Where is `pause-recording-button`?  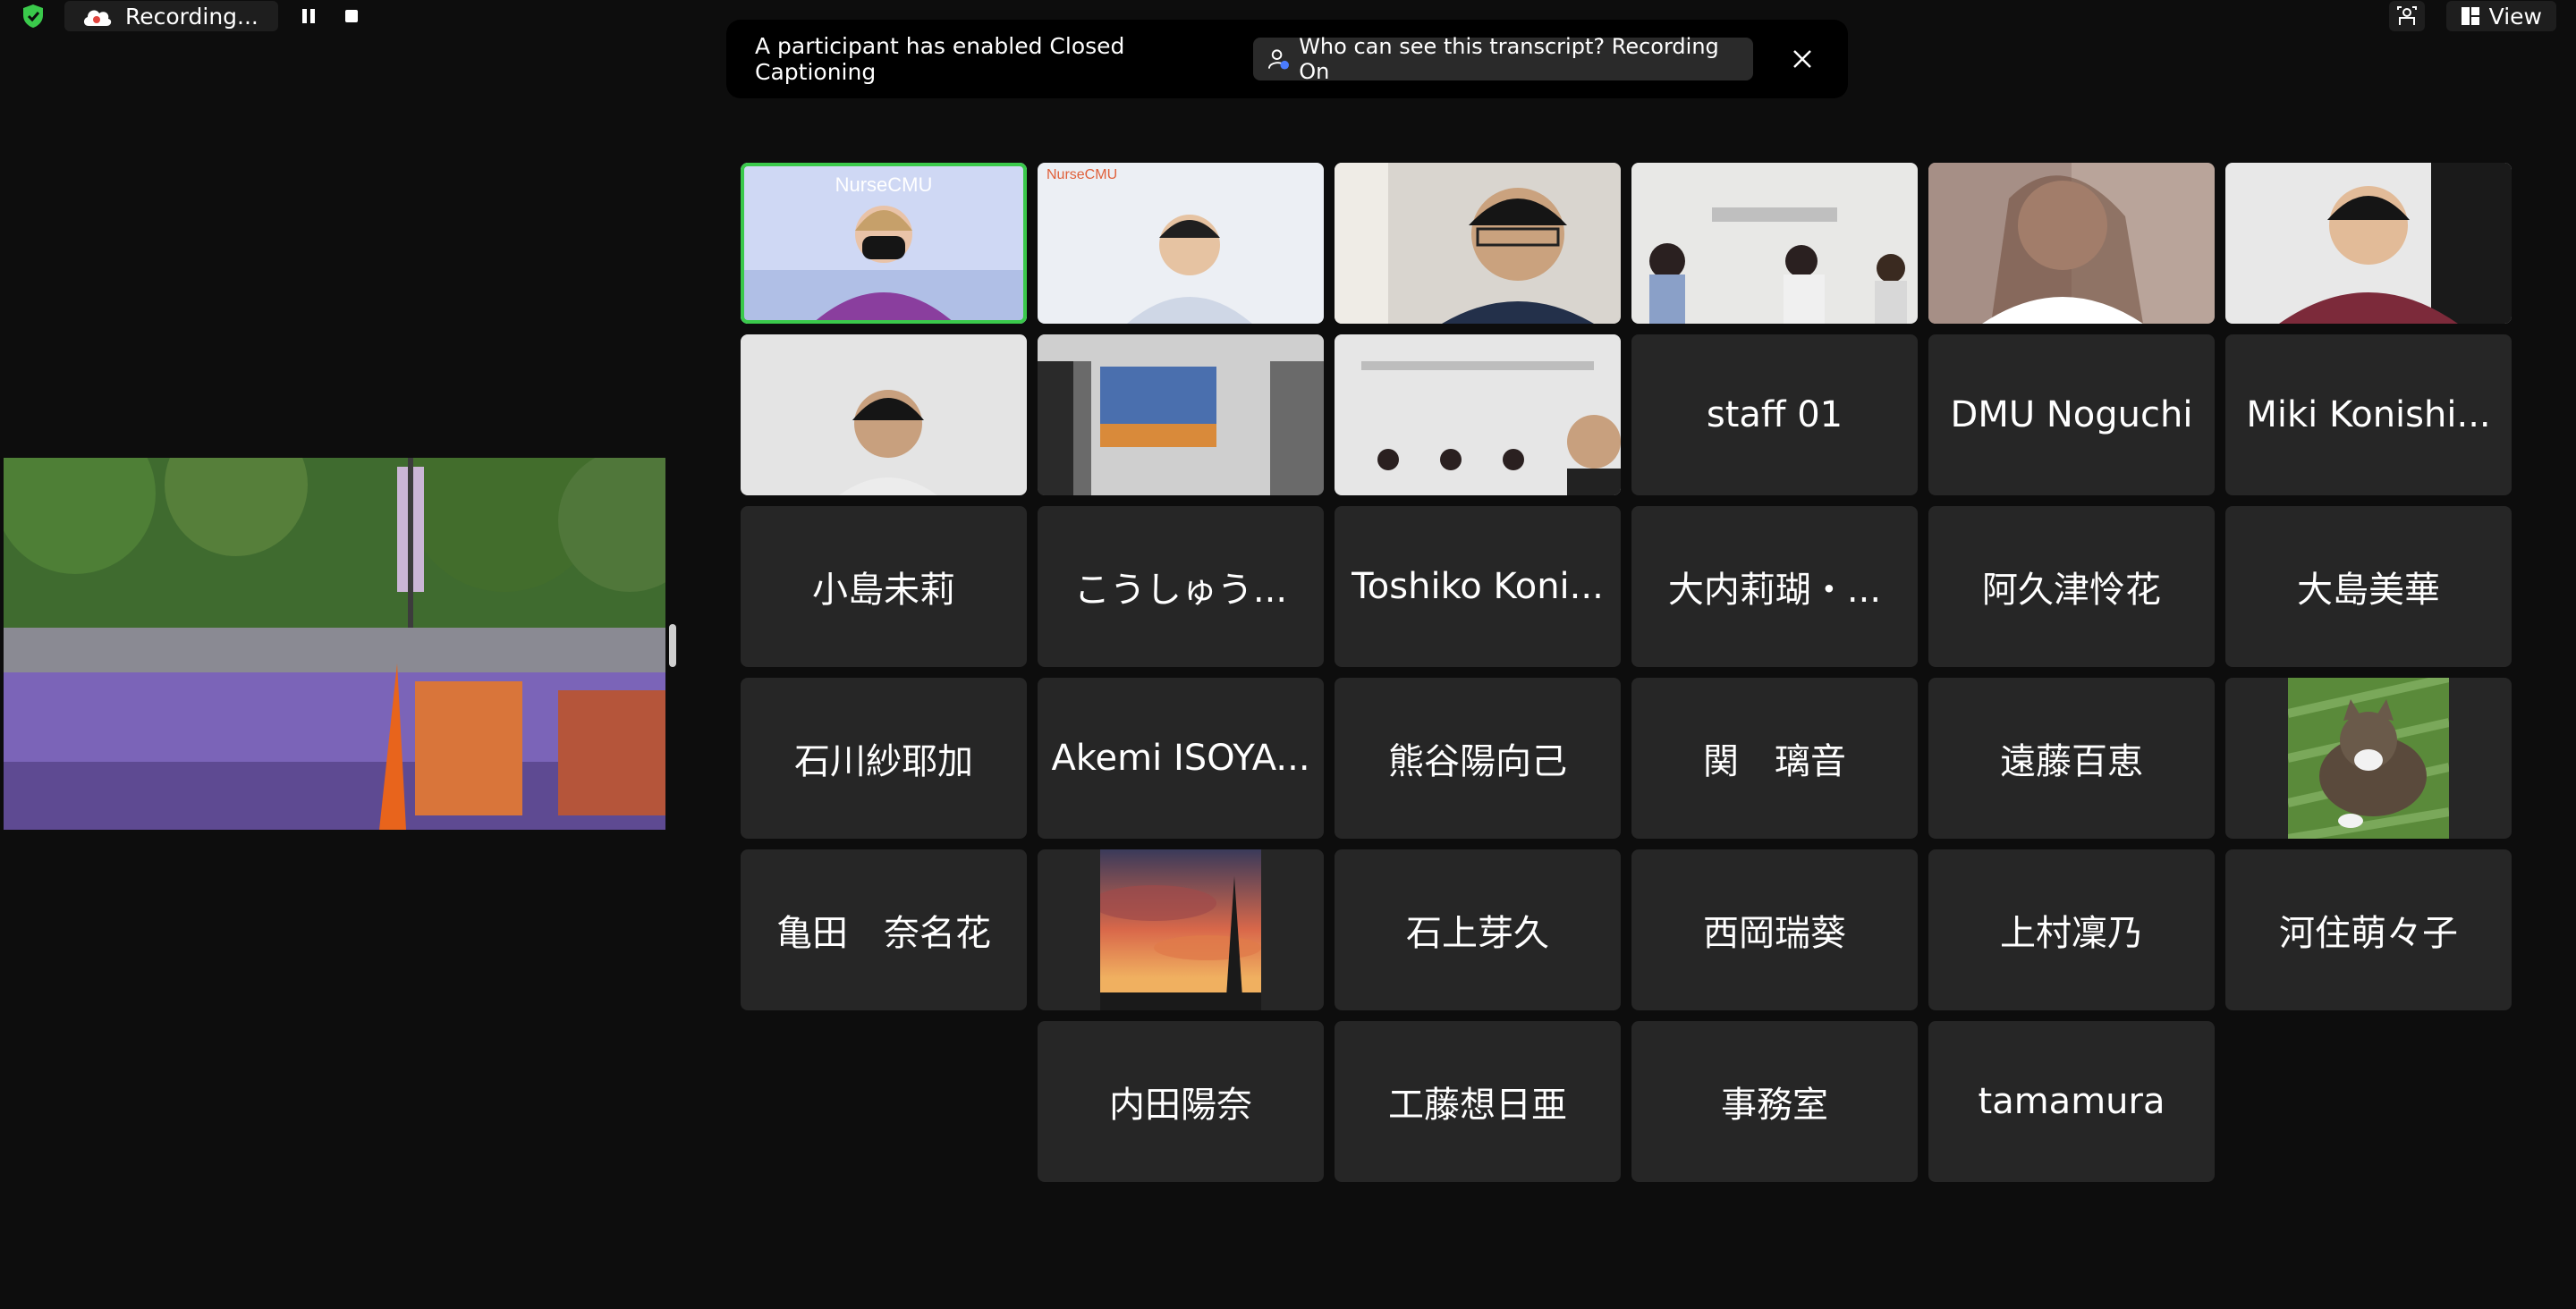
pause-recording-button is located at coordinates (308, 16).